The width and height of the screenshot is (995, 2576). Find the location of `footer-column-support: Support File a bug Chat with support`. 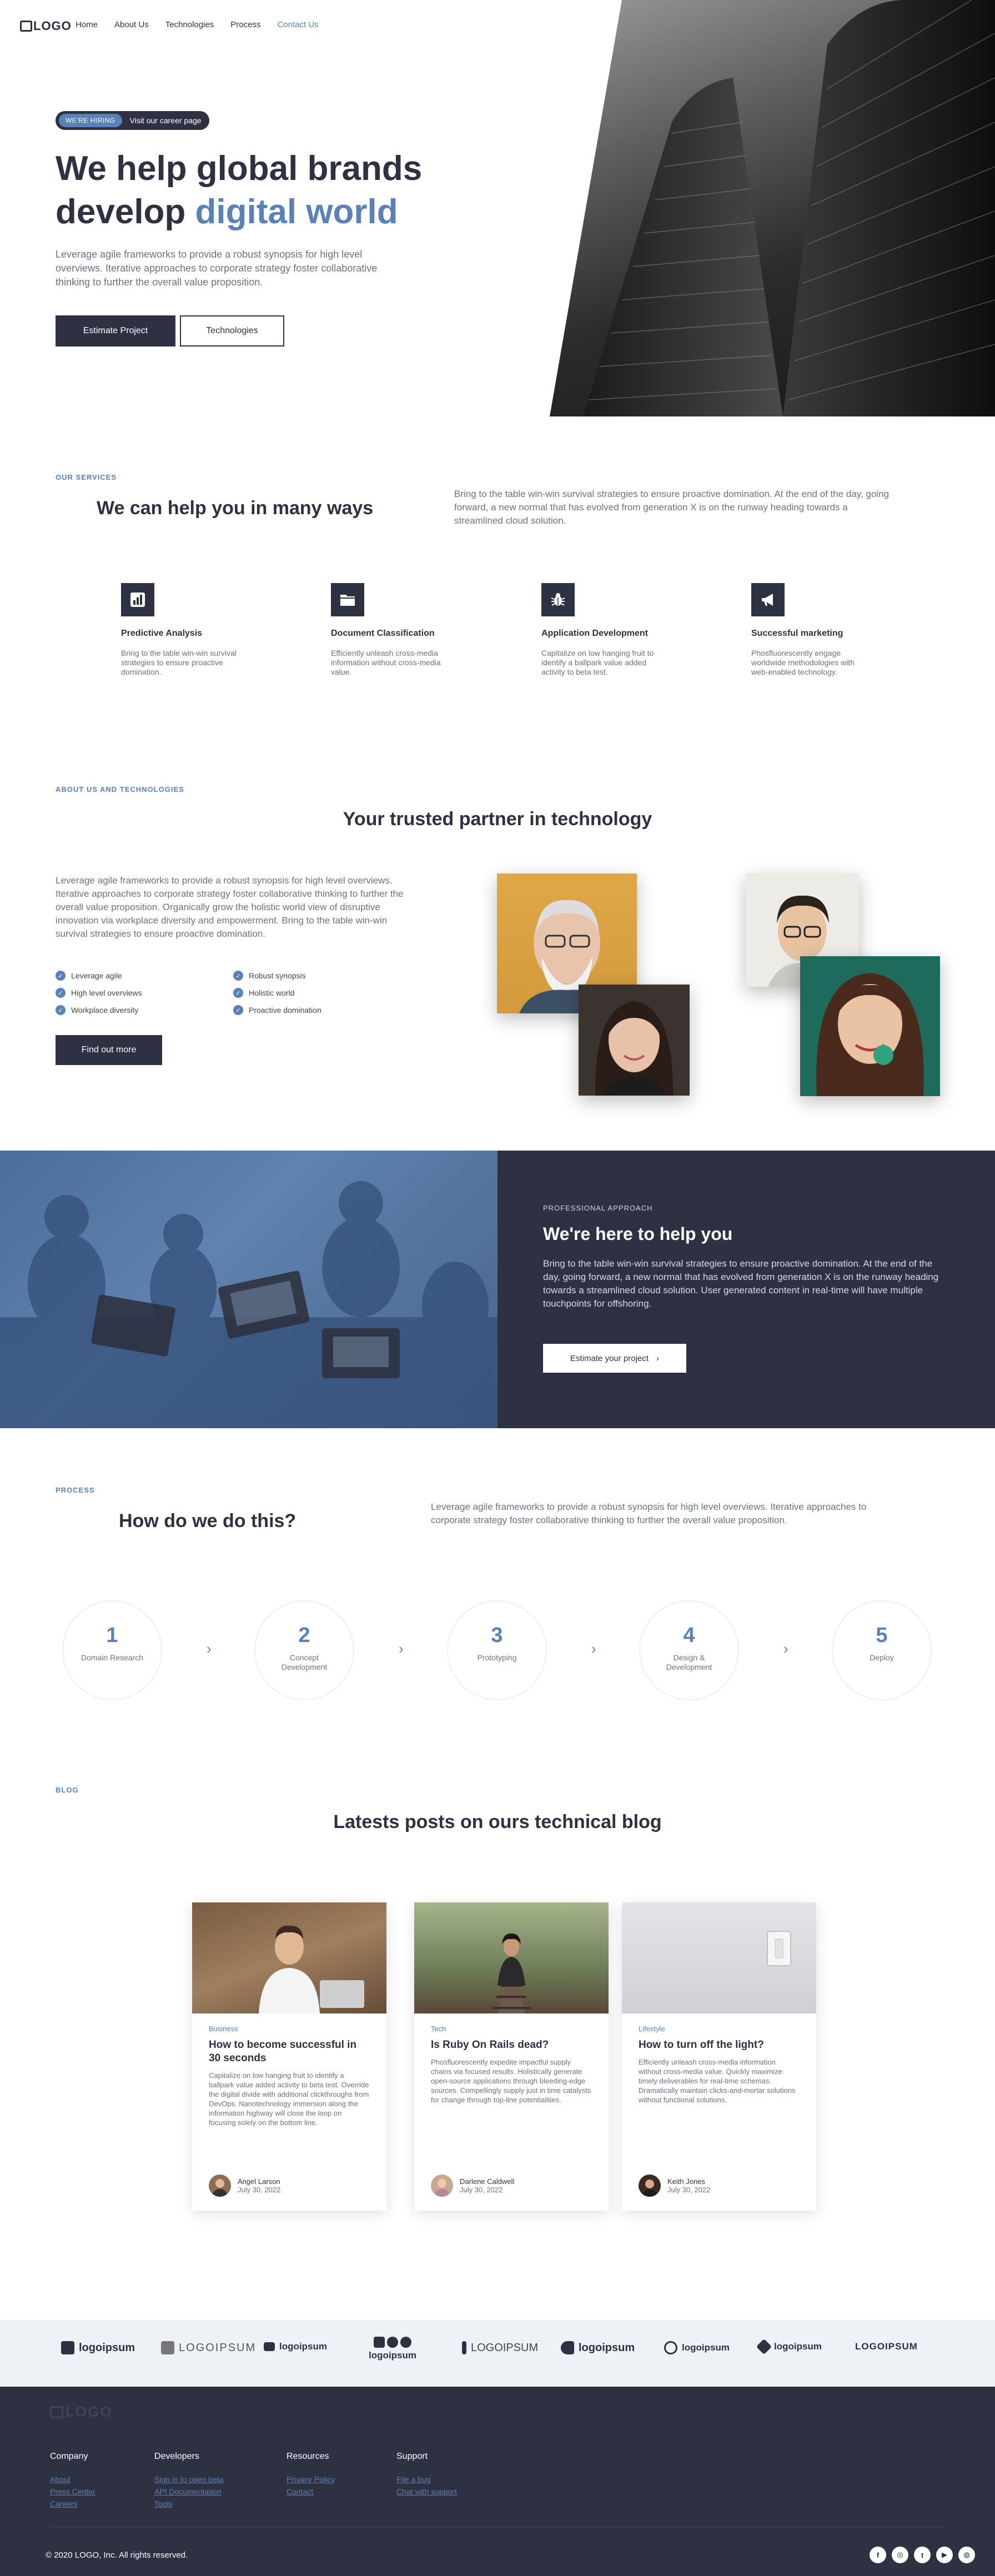

footer-column-support: Support File a bug Chat with support is located at coordinates (426, 2475).